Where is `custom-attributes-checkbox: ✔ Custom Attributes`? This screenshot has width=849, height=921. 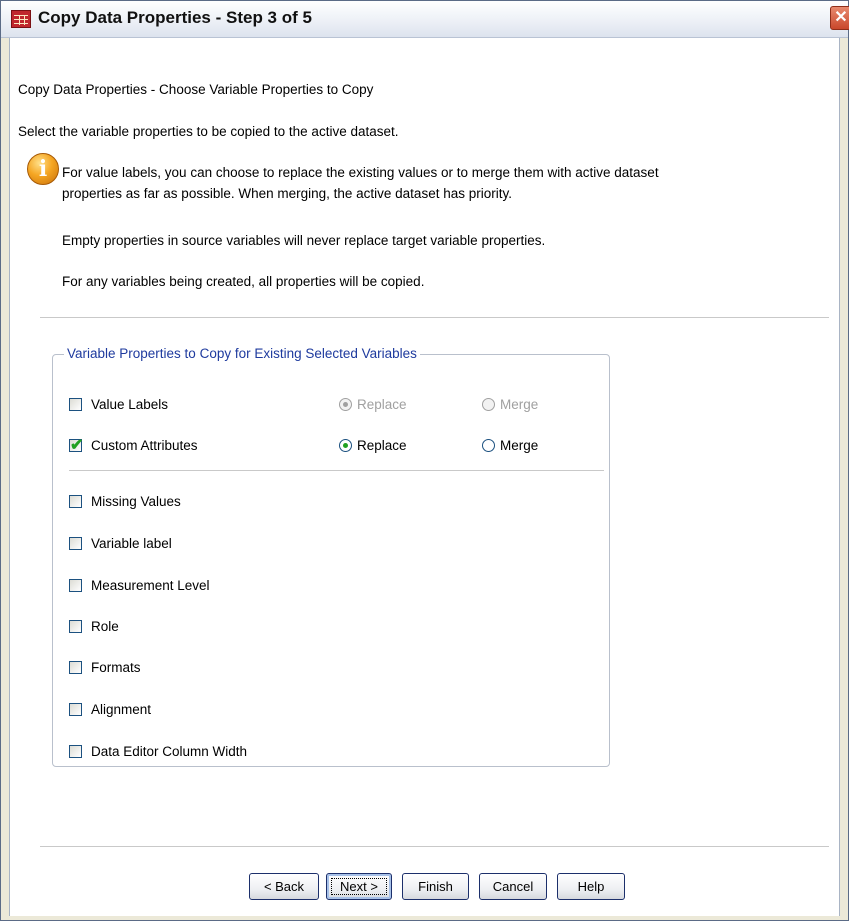 custom-attributes-checkbox: ✔ Custom Attributes is located at coordinates (133, 445).